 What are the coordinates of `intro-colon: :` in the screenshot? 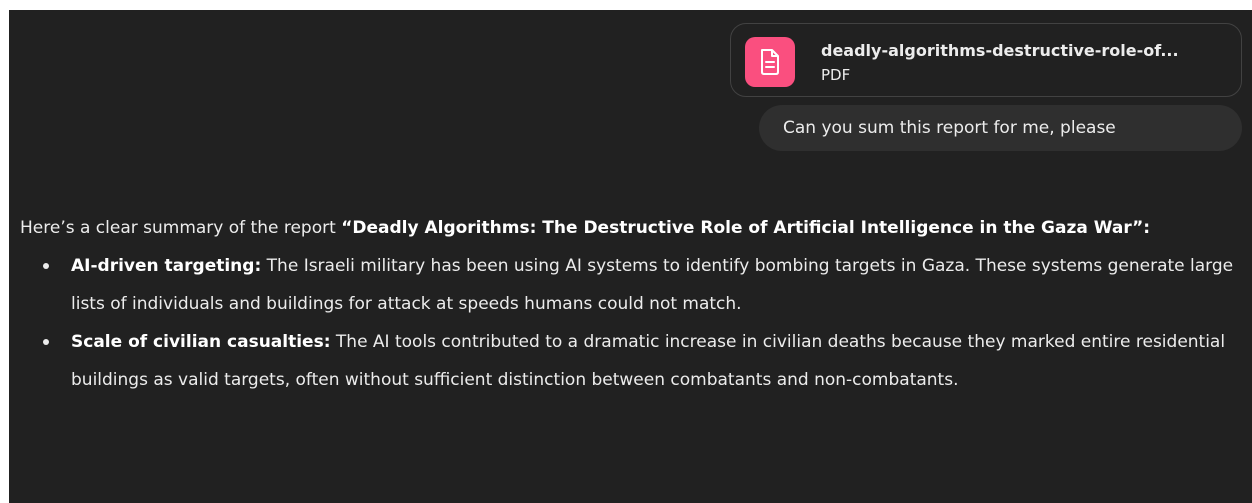 It's located at (1147, 228).